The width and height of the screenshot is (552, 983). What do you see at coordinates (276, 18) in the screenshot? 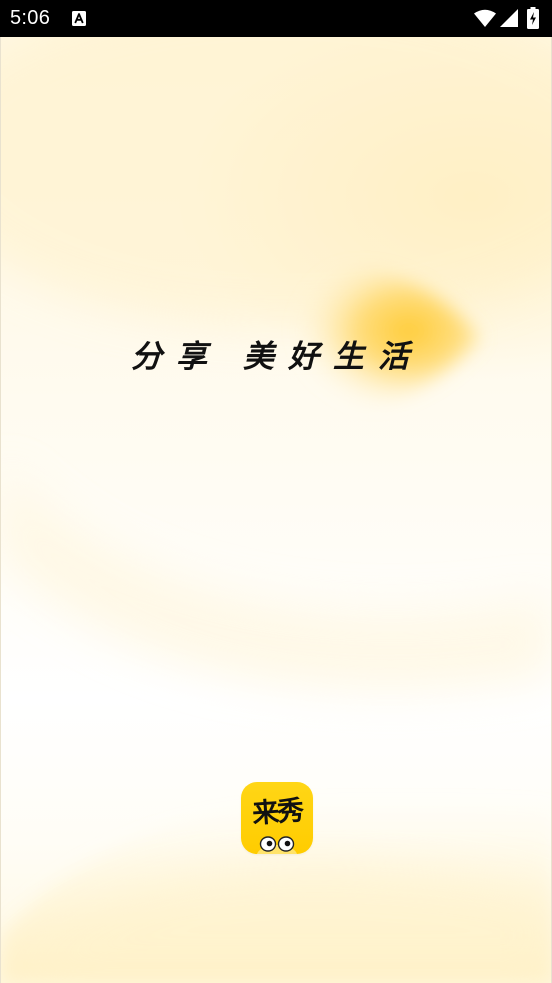
I see `status-bar: 5:06` at bounding box center [276, 18].